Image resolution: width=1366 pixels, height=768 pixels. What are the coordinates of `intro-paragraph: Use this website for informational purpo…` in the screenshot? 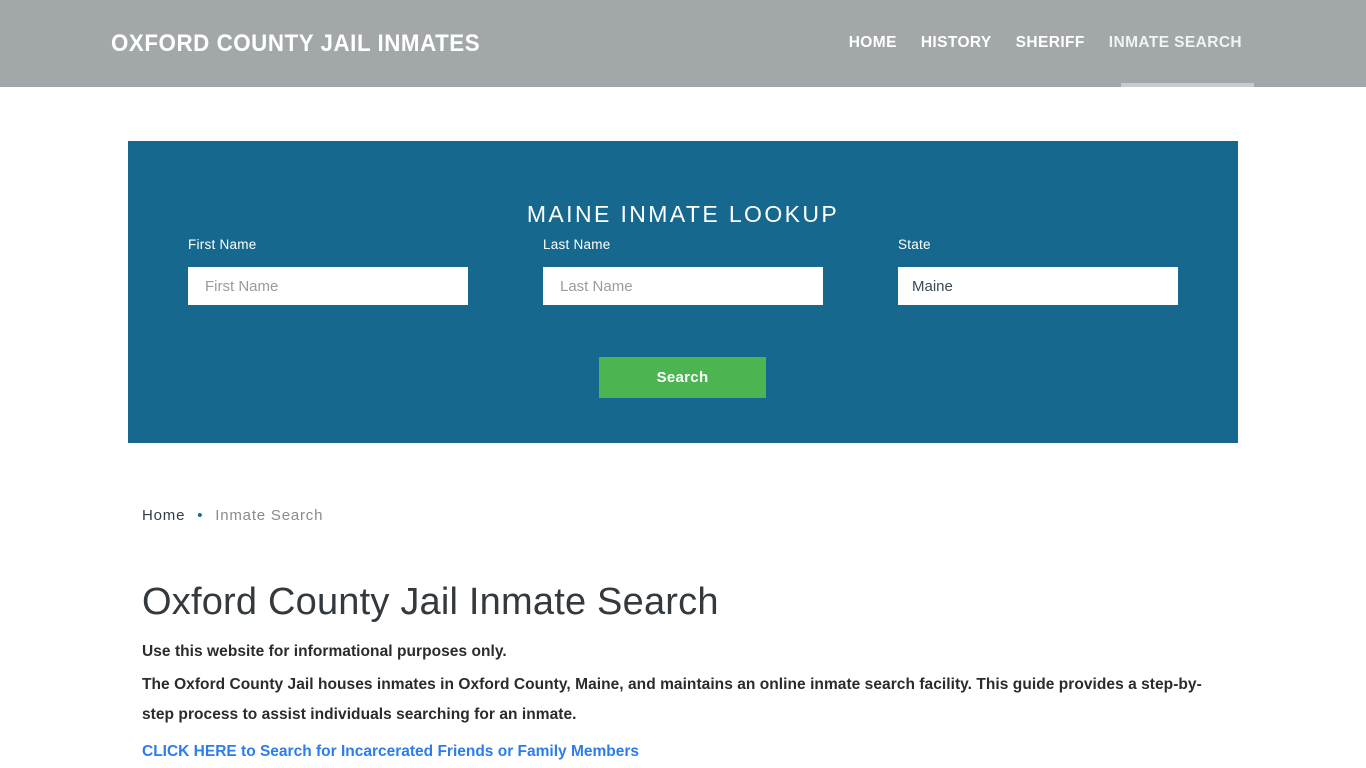 It's located at (324, 651).